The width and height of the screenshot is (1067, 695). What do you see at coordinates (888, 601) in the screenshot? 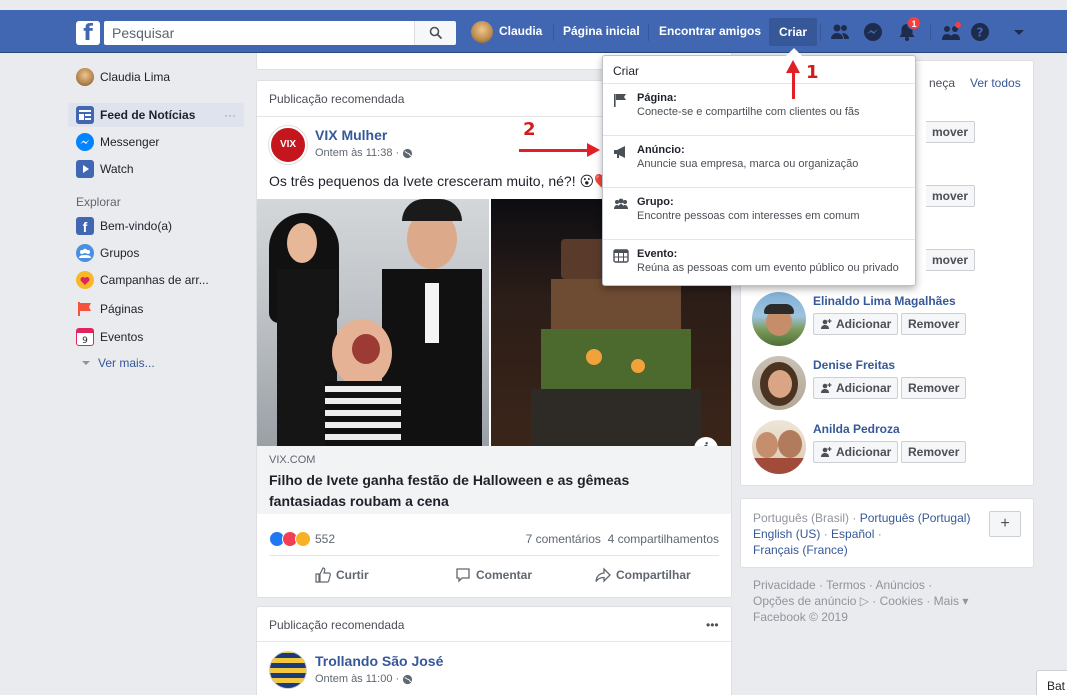
I see `footer-line: Opções de anúncio ▷ · Cookies · Mais ▾` at bounding box center [888, 601].